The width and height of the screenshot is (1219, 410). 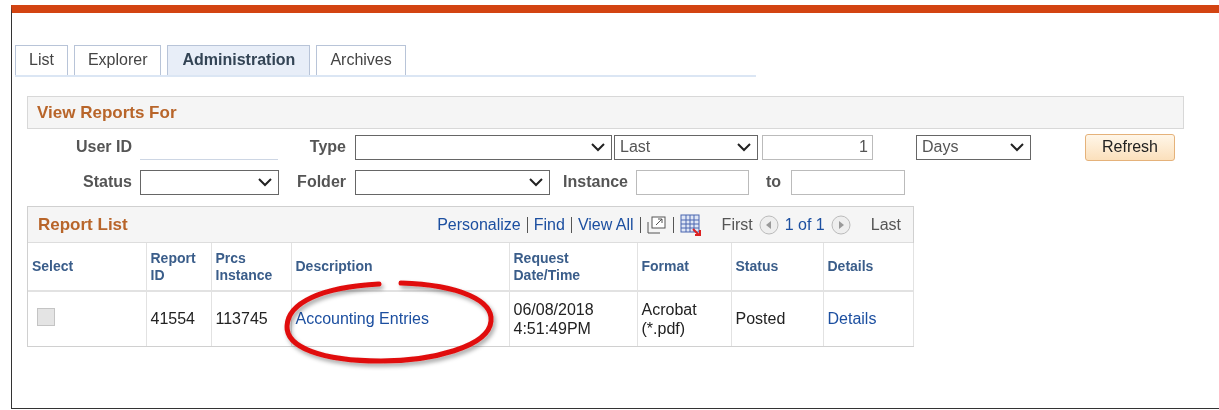 What do you see at coordinates (479, 224) in the screenshot?
I see `toolbar-link: Personalize` at bounding box center [479, 224].